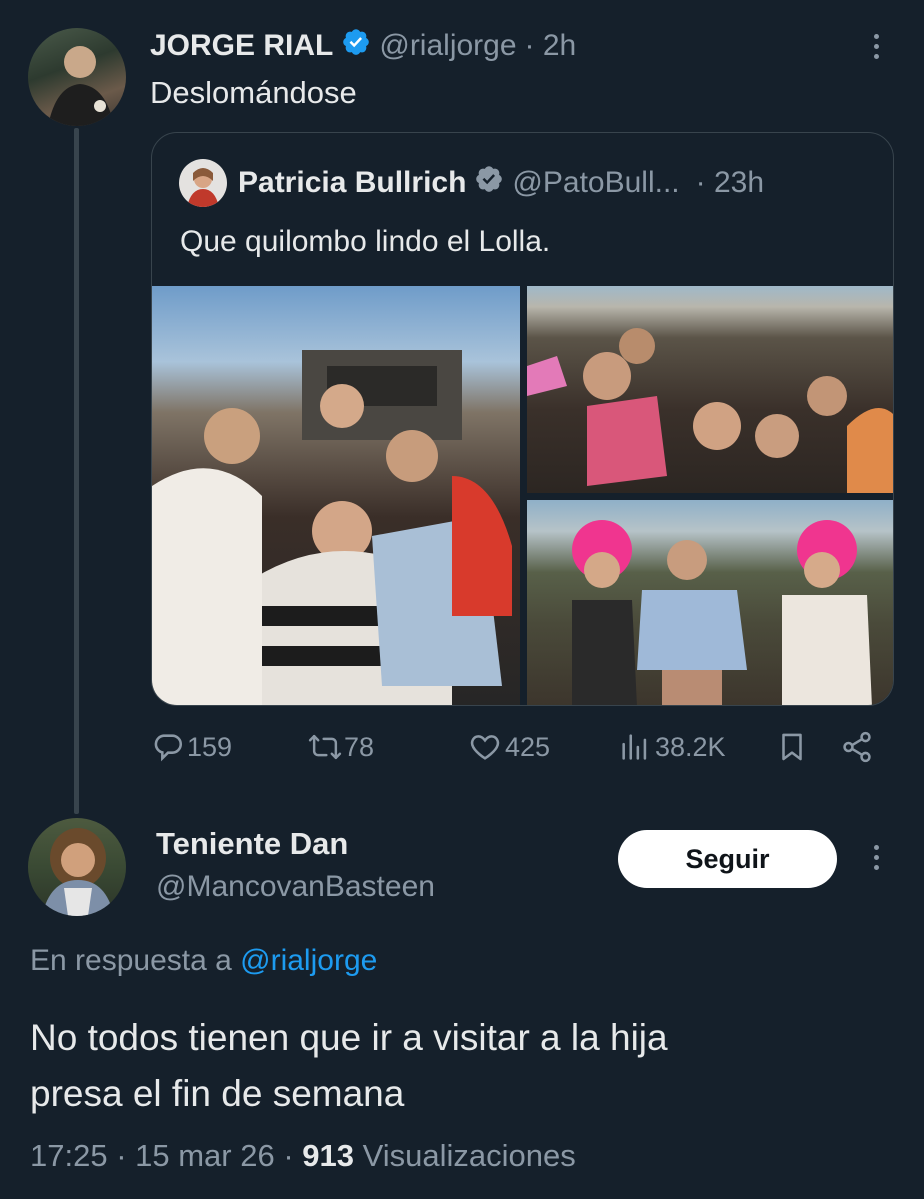 The image size is (924, 1199). What do you see at coordinates (485, 747) in the screenshot?
I see `like-icon` at bounding box center [485, 747].